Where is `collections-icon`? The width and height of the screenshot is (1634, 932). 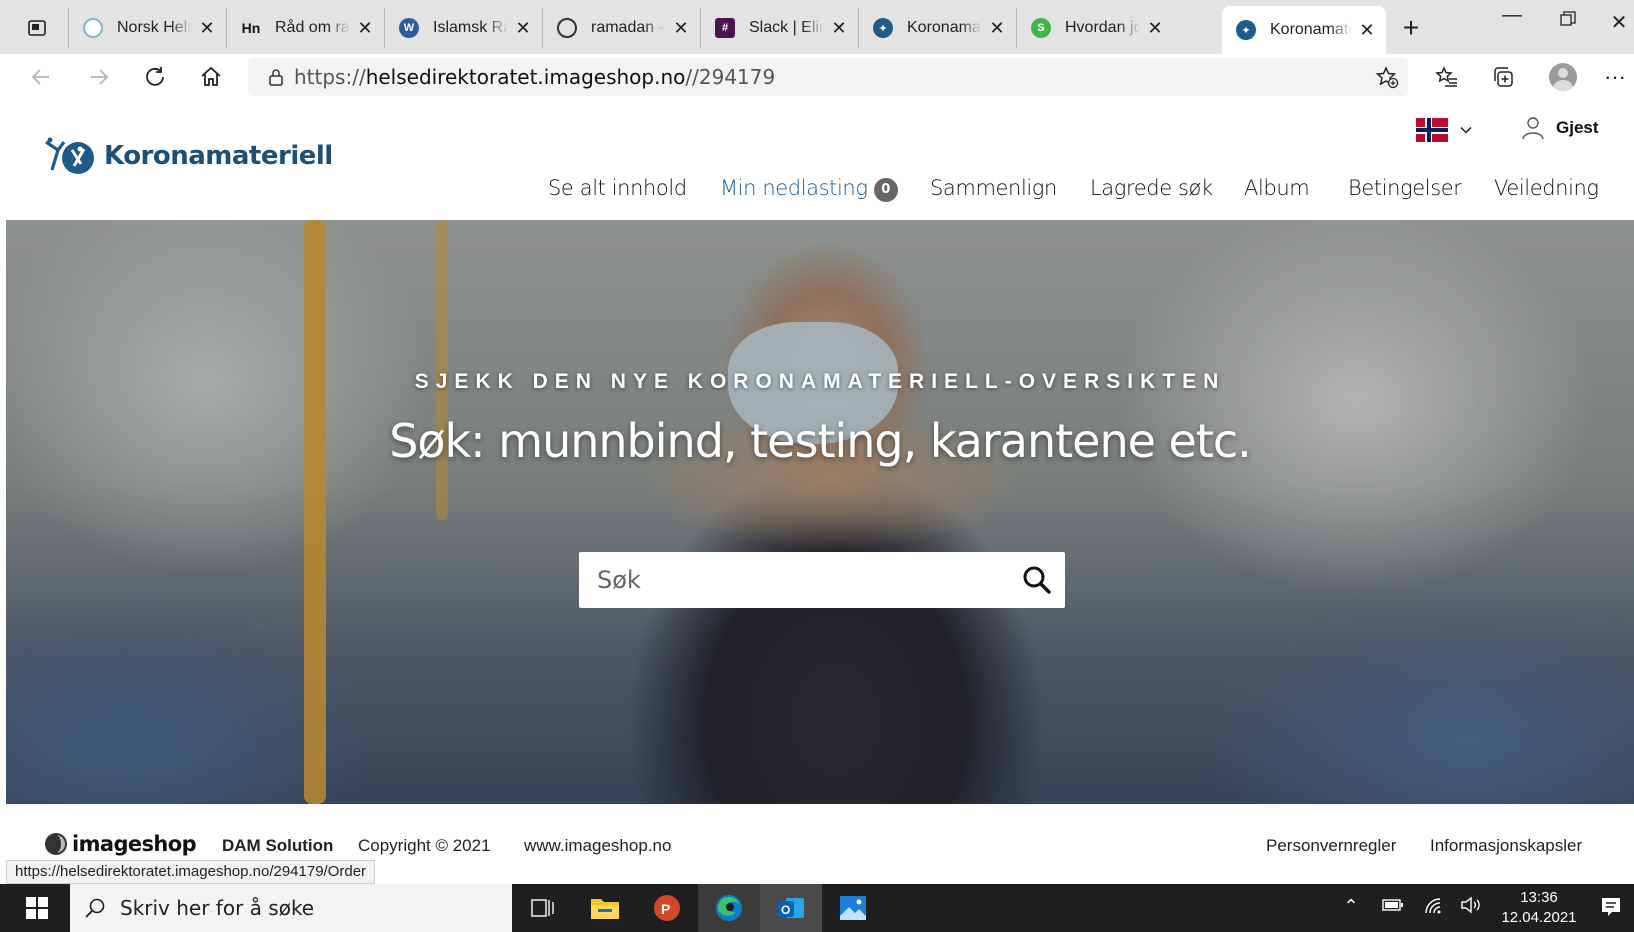
collections-icon is located at coordinates (1503, 77).